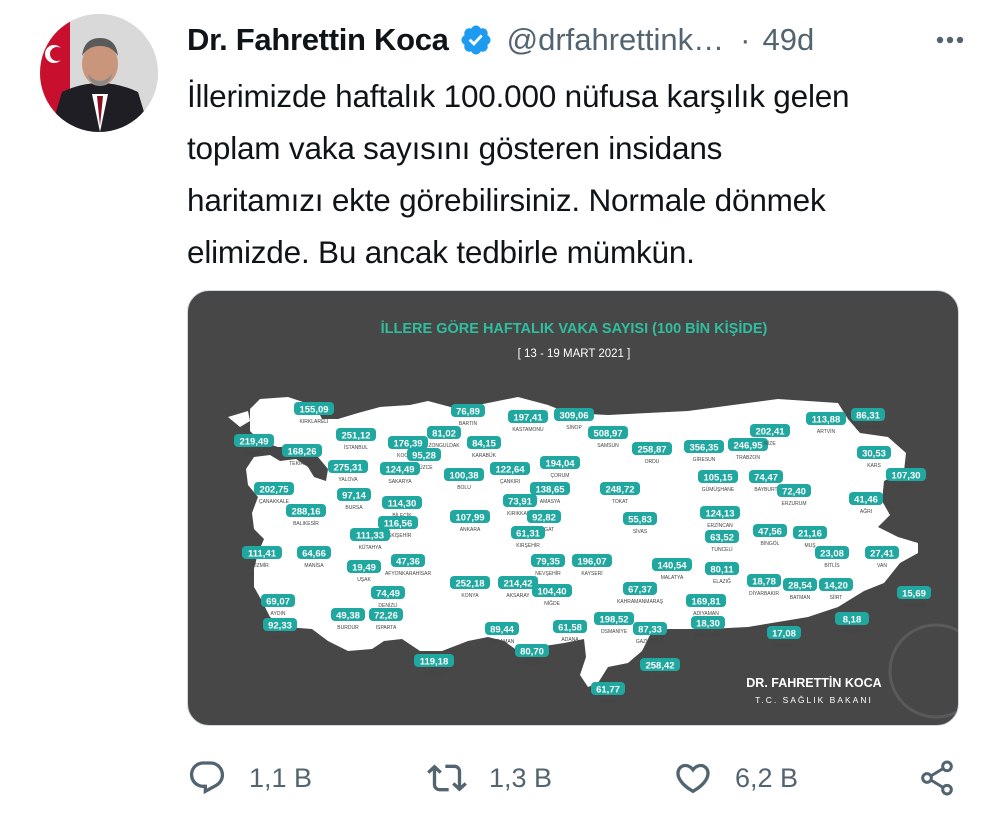 The width and height of the screenshot is (1000, 824). Describe the element at coordinates (518, 596) in the screenshot. I see `province-name: AKSARAY` at that location.